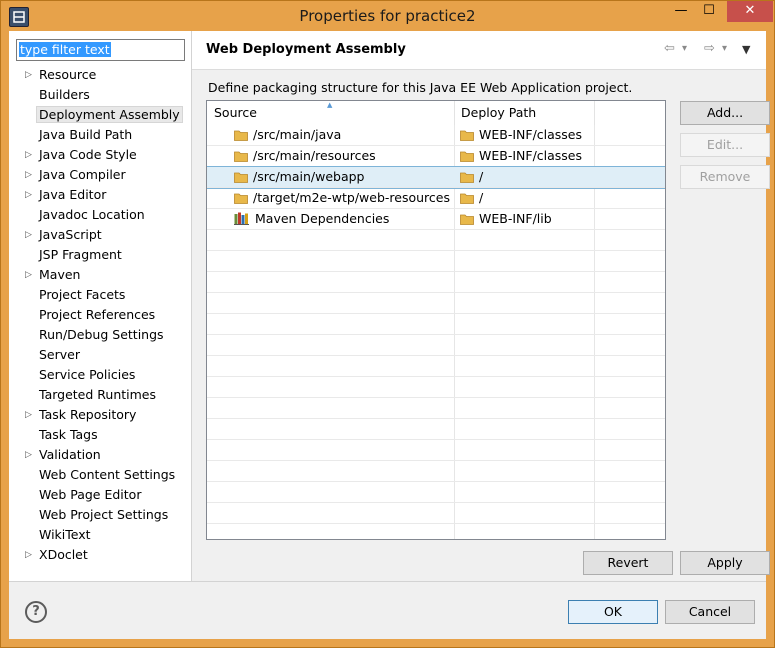 Image resolution: width=775 pixels, height=648 pixels. What do you see at coordinates (481, 176) in the screenshot?
I see `deploy-path: /` at bounding box center [481, 176].